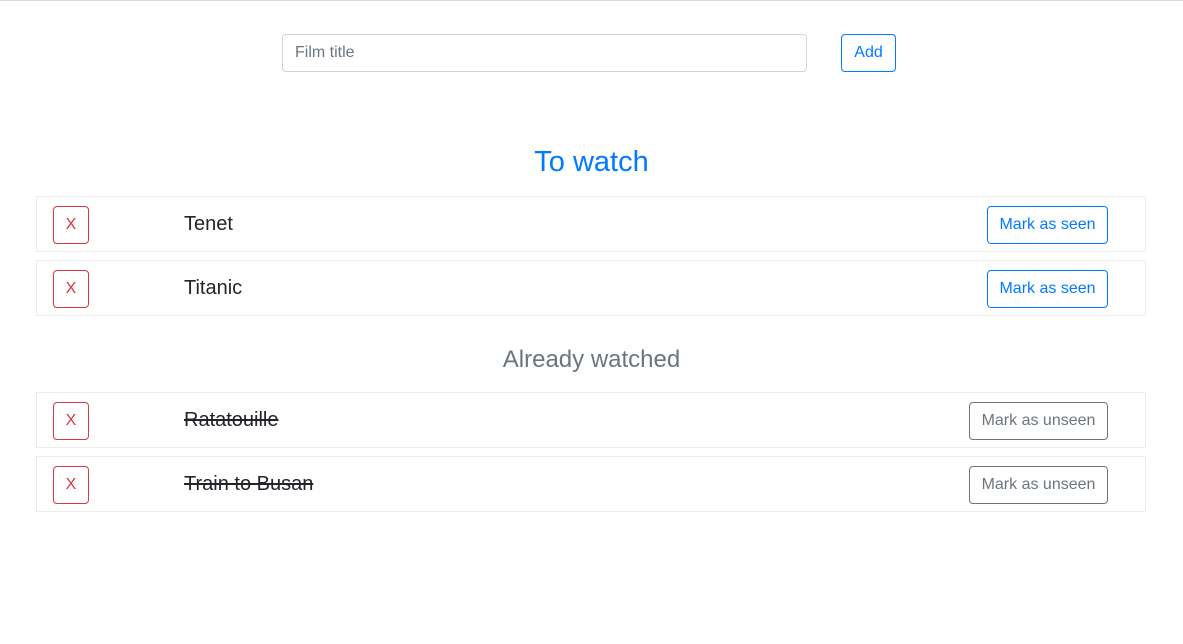 This screenshot has height=644, width=1183. I want to click on add-button: Add, so click(868, 53).